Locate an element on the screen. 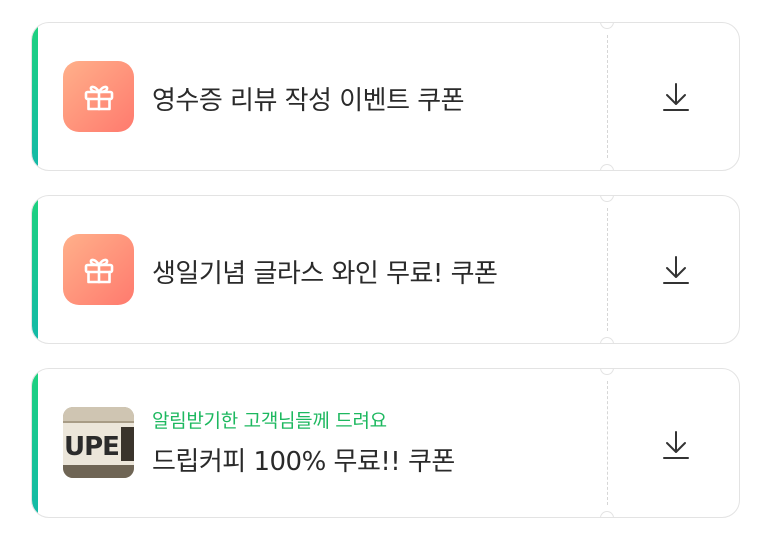 The height and width of the screenshot is (545, 773). coupon-title: 영수증 리뷰 작성 이벤트 쿠폰 is located at coordinates (308, 101).